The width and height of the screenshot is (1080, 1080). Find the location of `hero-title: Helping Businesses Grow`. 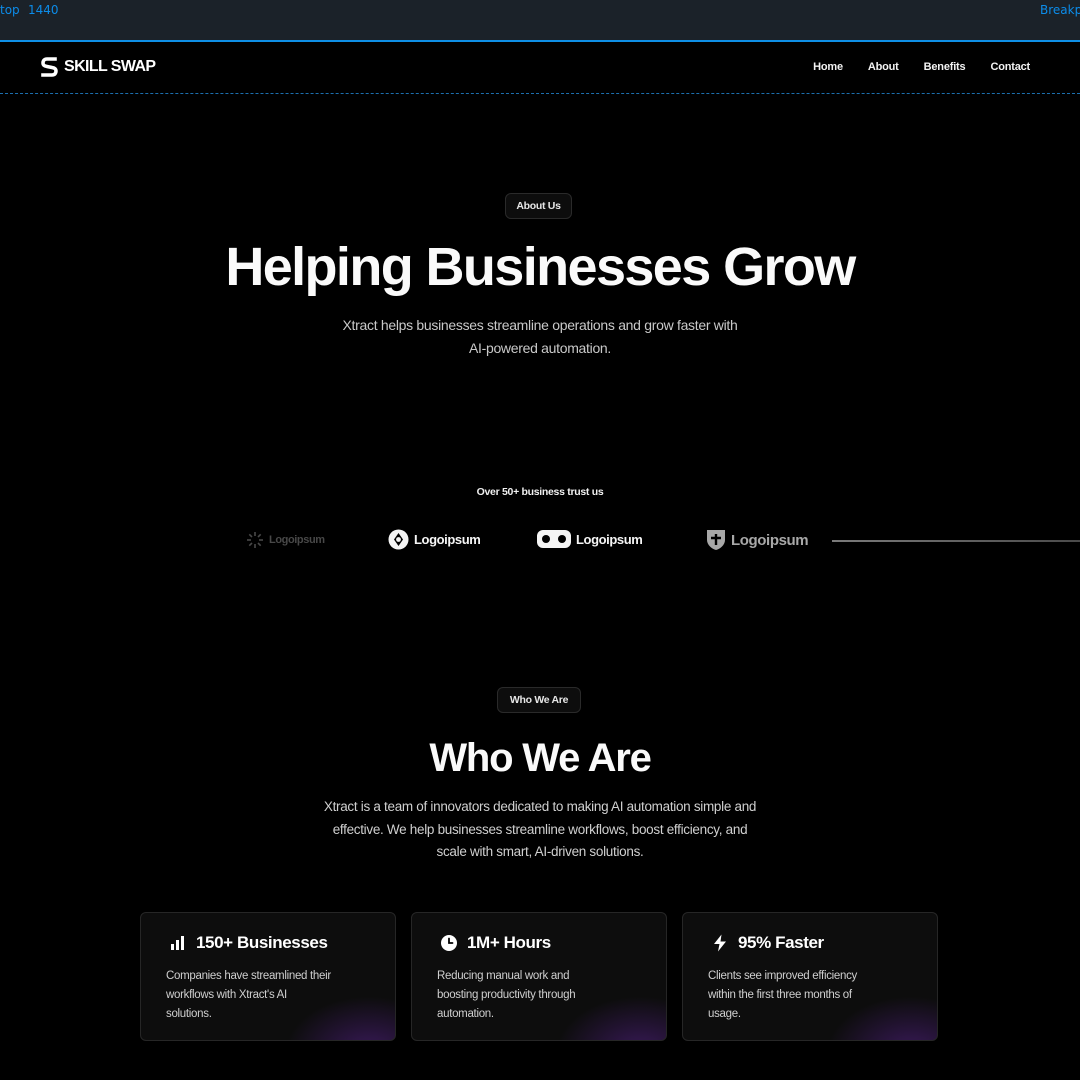

hero-title: Helping Businesses Grow is located at coordinates (540, 267).